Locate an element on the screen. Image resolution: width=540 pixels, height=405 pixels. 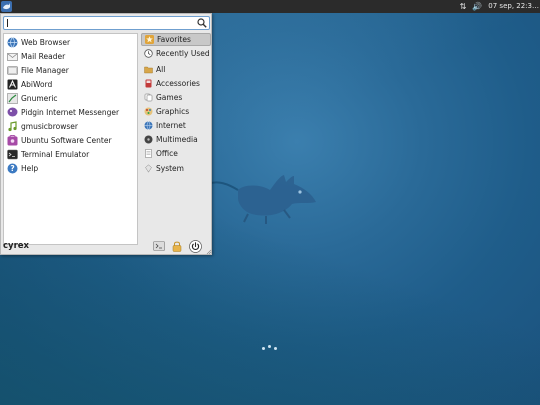
category-label: Office is located at coordinates (167, 153).